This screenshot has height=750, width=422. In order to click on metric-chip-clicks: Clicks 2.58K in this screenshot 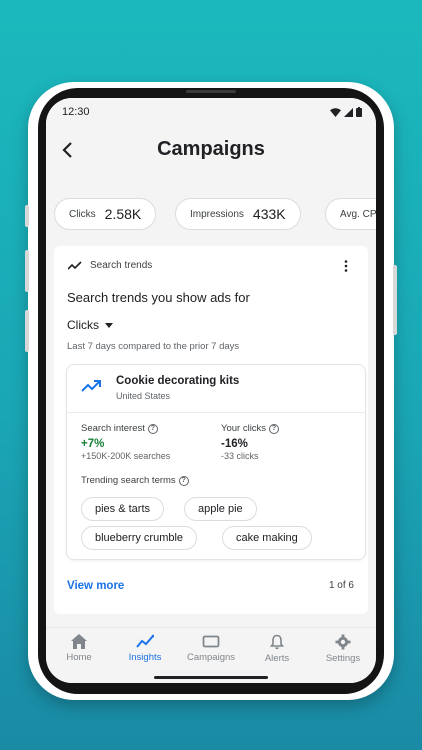, I will do `click(105, 214)`.